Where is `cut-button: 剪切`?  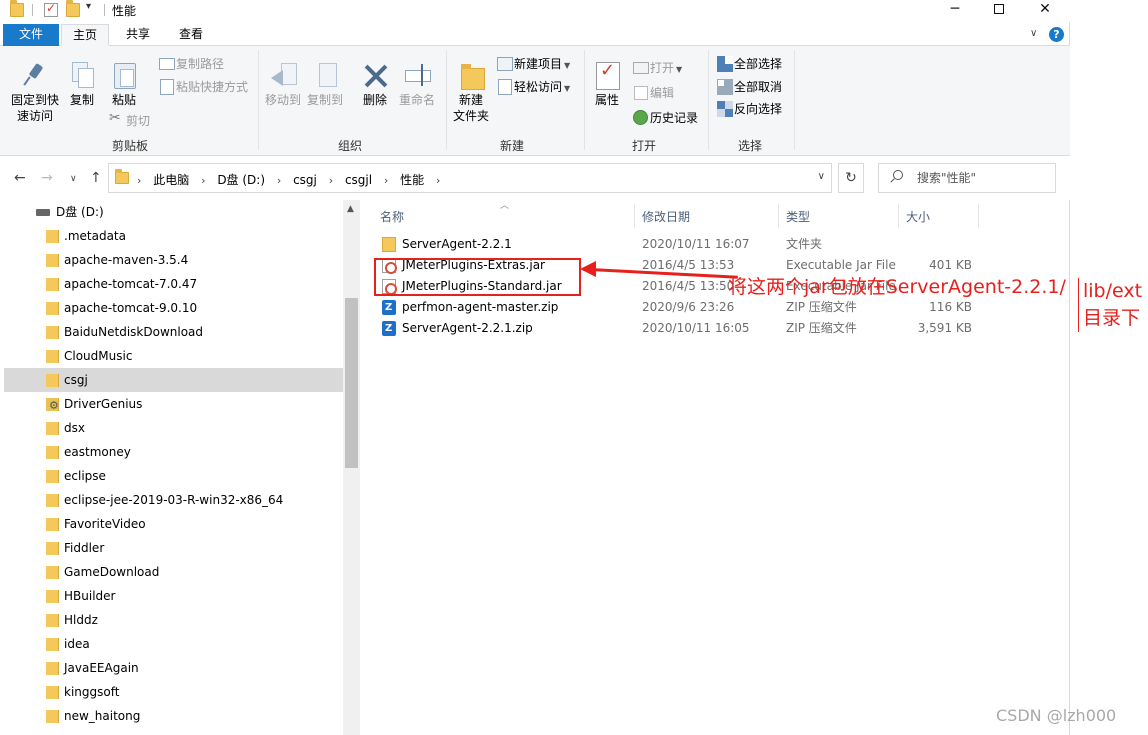 cut-button: 剪切 is located at coordinates (129, 119).